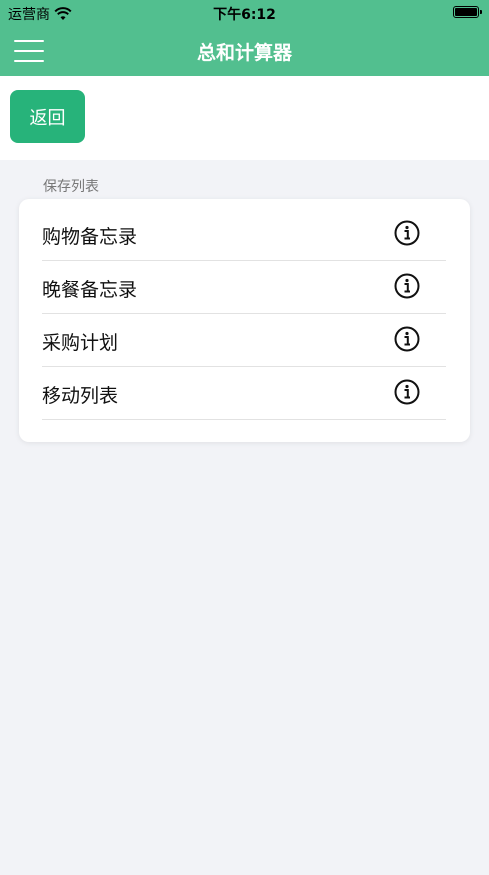 This screenshot has width=489, height=875. What do you see at coordinates (90, 290) in the screenshot?
I see `list-item-label: 晚餐备忘录` at bounding box center [90, 290].